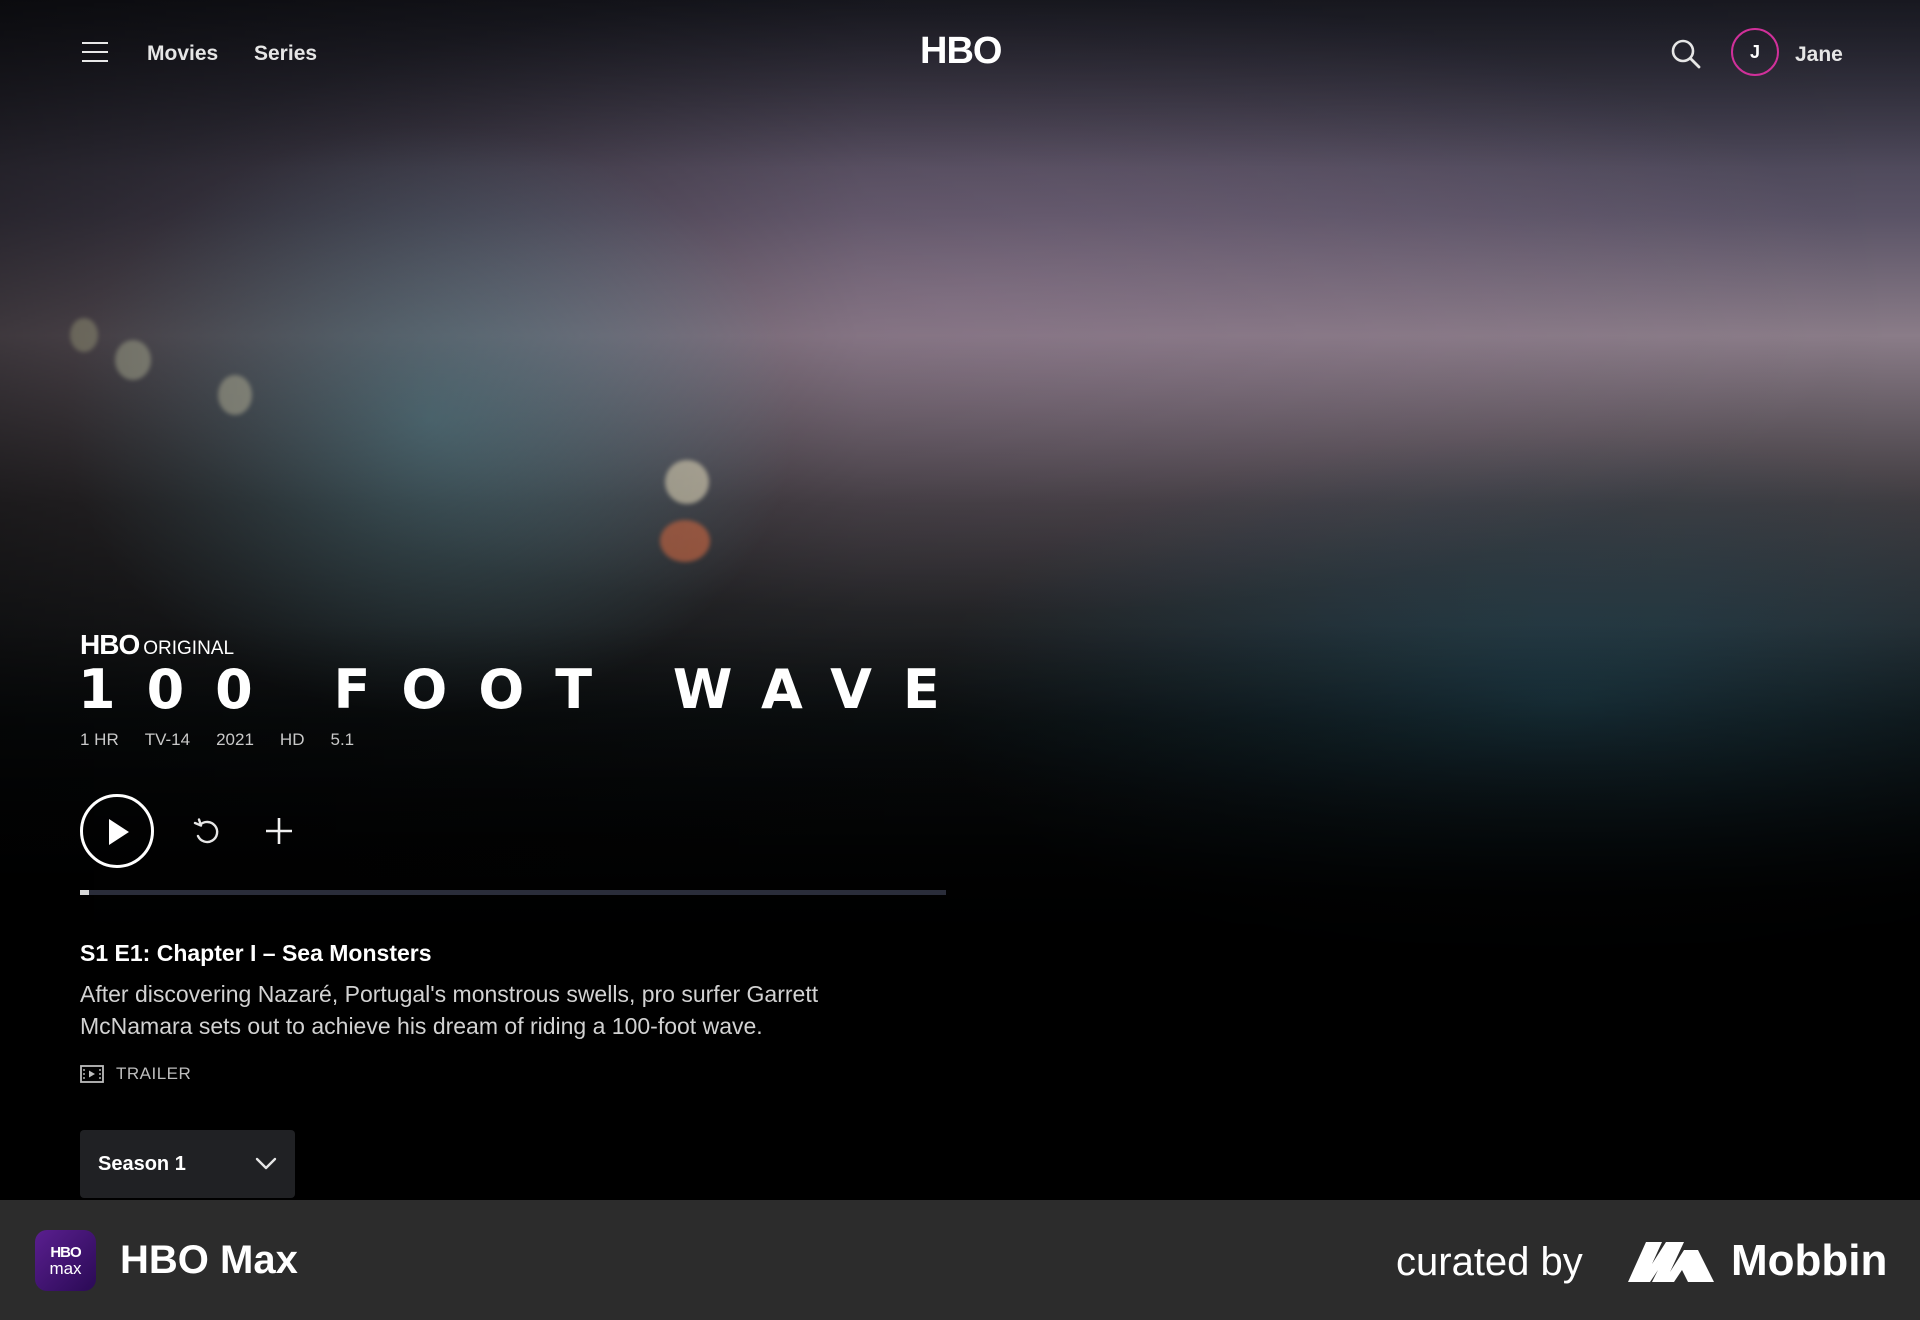 This screenshot has height=1320, width=1920. What do you see at coordinates (1819, 55) in the screenshot?
I see `username: Jane` at bounding box center [1819, 55].